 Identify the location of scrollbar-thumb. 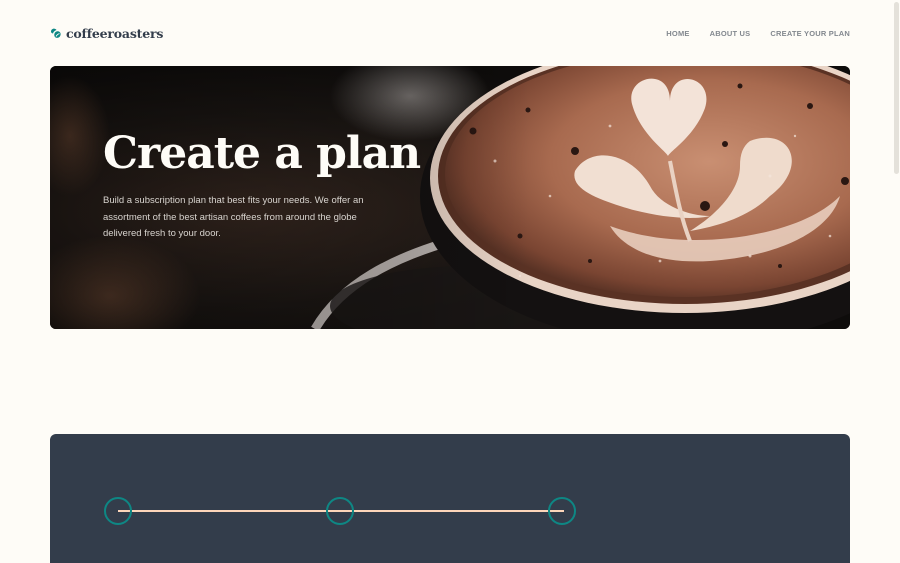
(896, 88).